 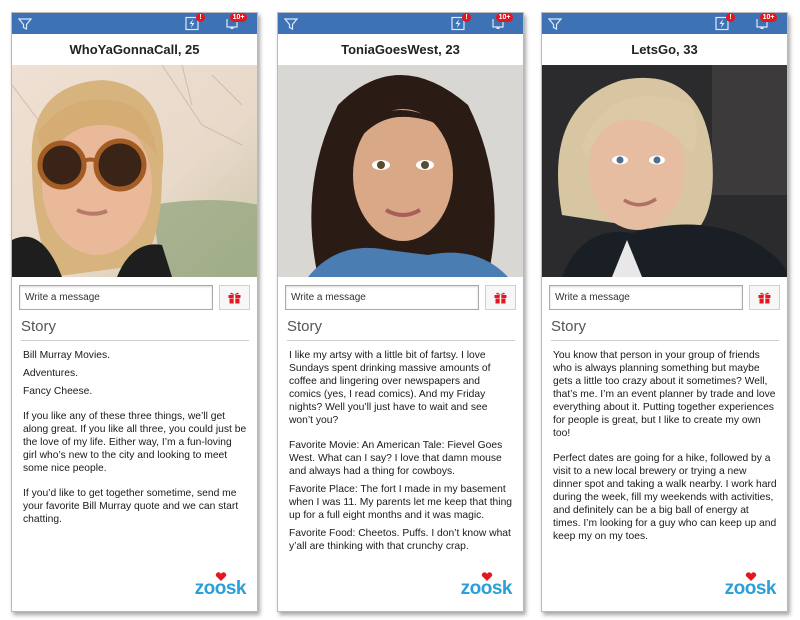 What do you see at coordinates (50, 373) in the screenshot?
I see `story-paragraph: Adventures.` at bounding box center [50, 373].